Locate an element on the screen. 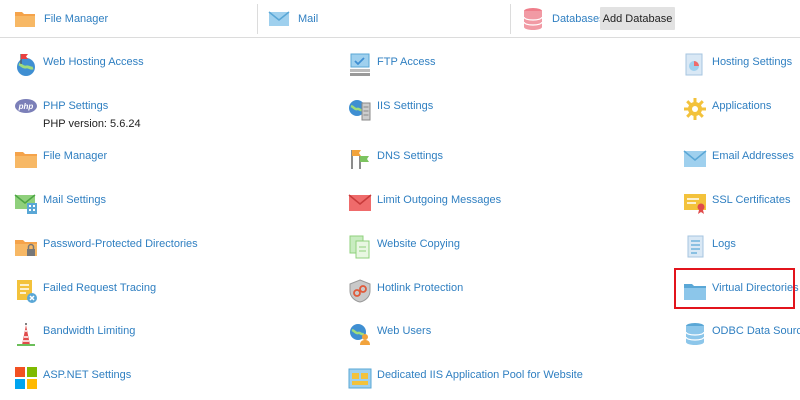  topbar-mail: Mail is located at coordinates (293, 18).